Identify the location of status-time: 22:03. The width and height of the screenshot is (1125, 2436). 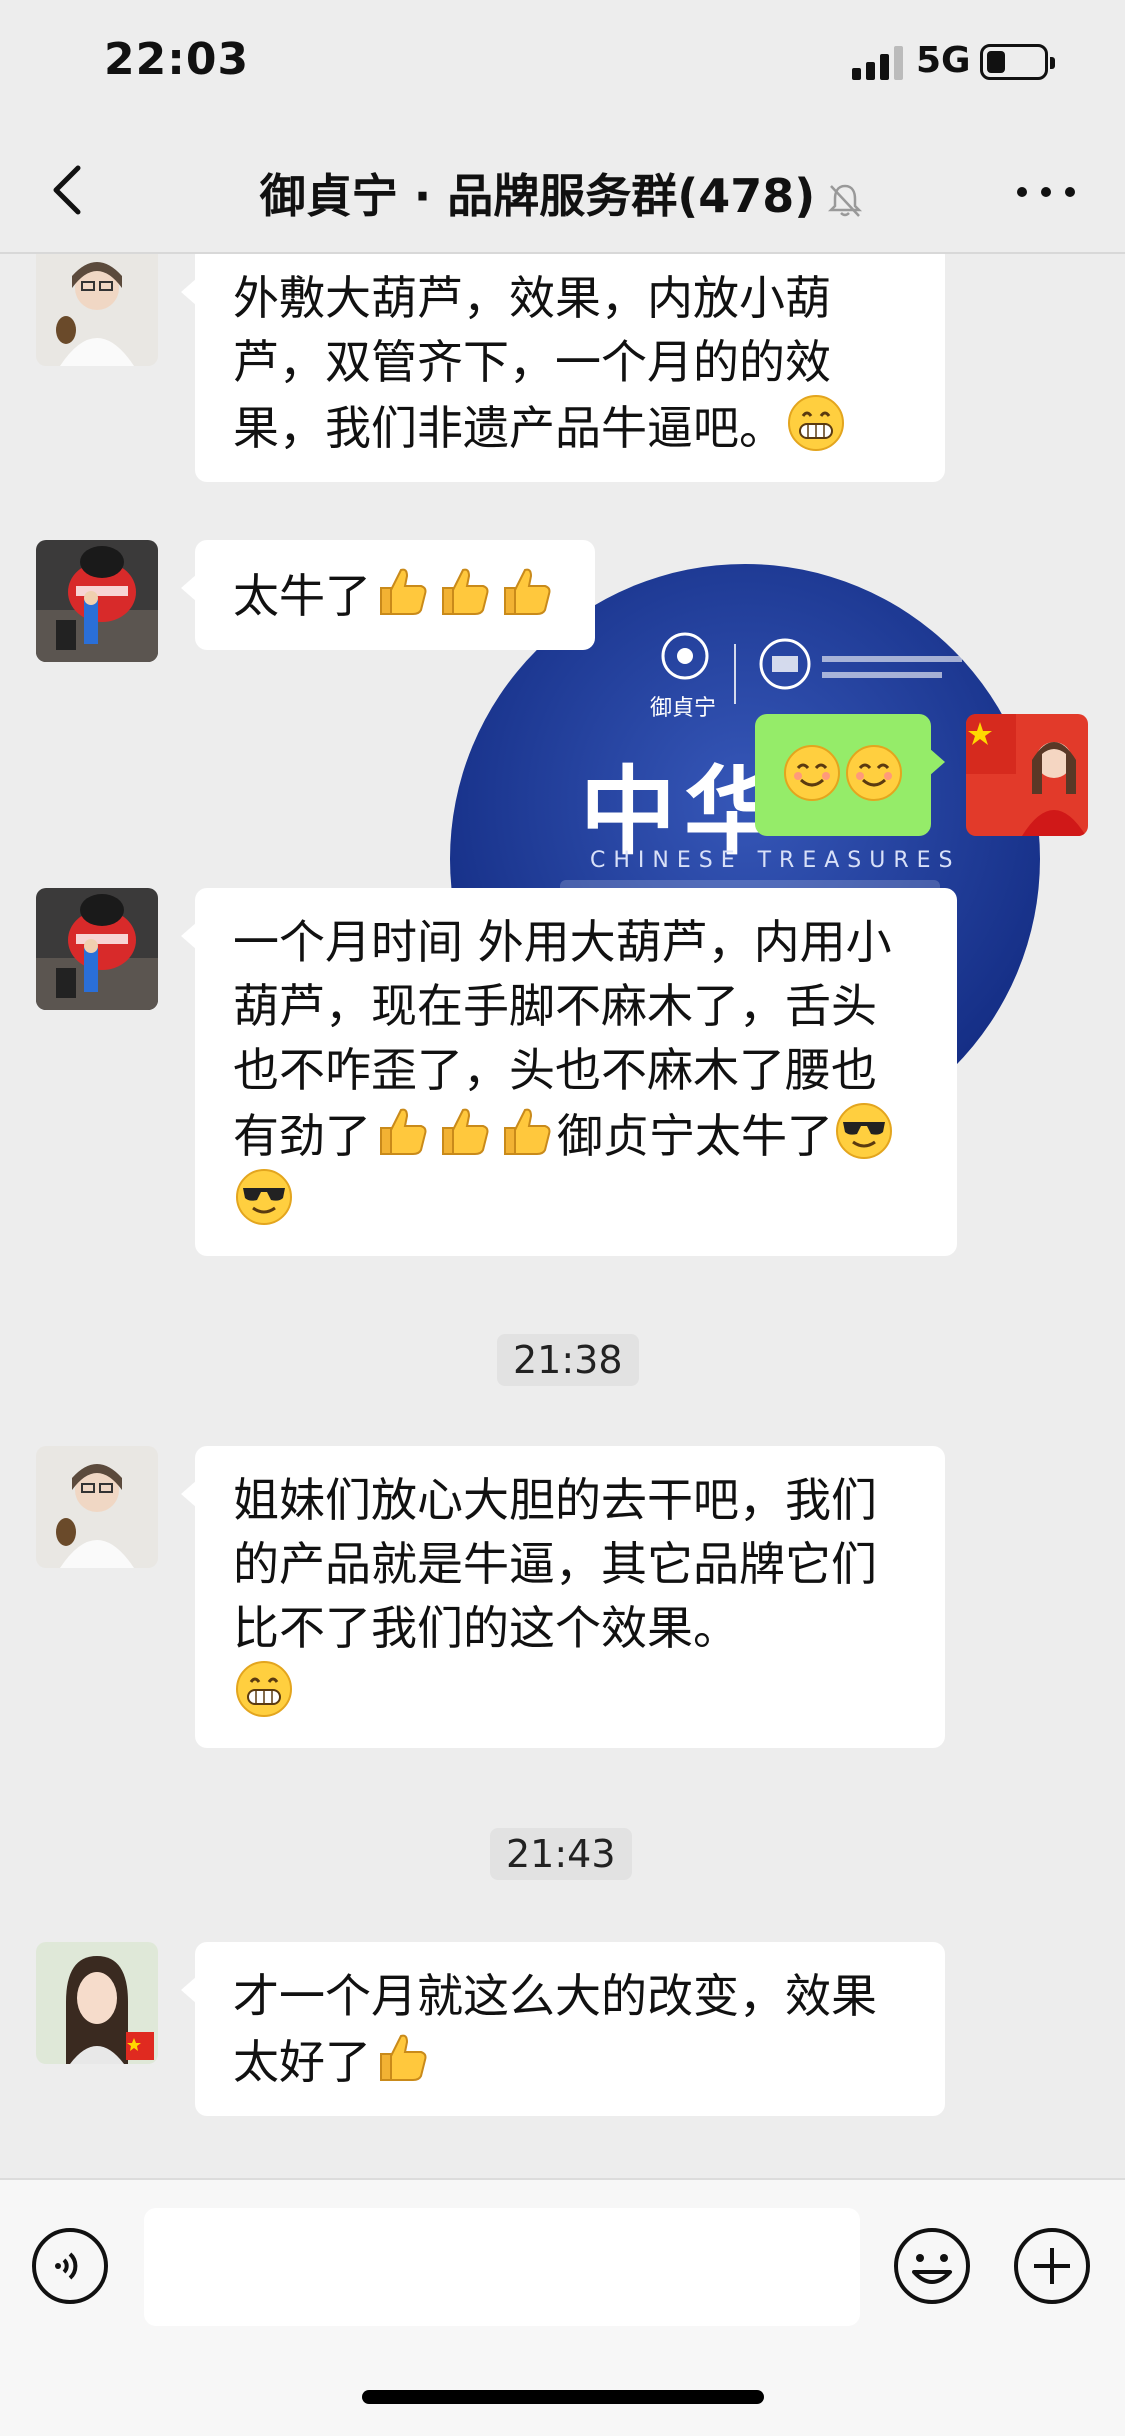
(177, 59).